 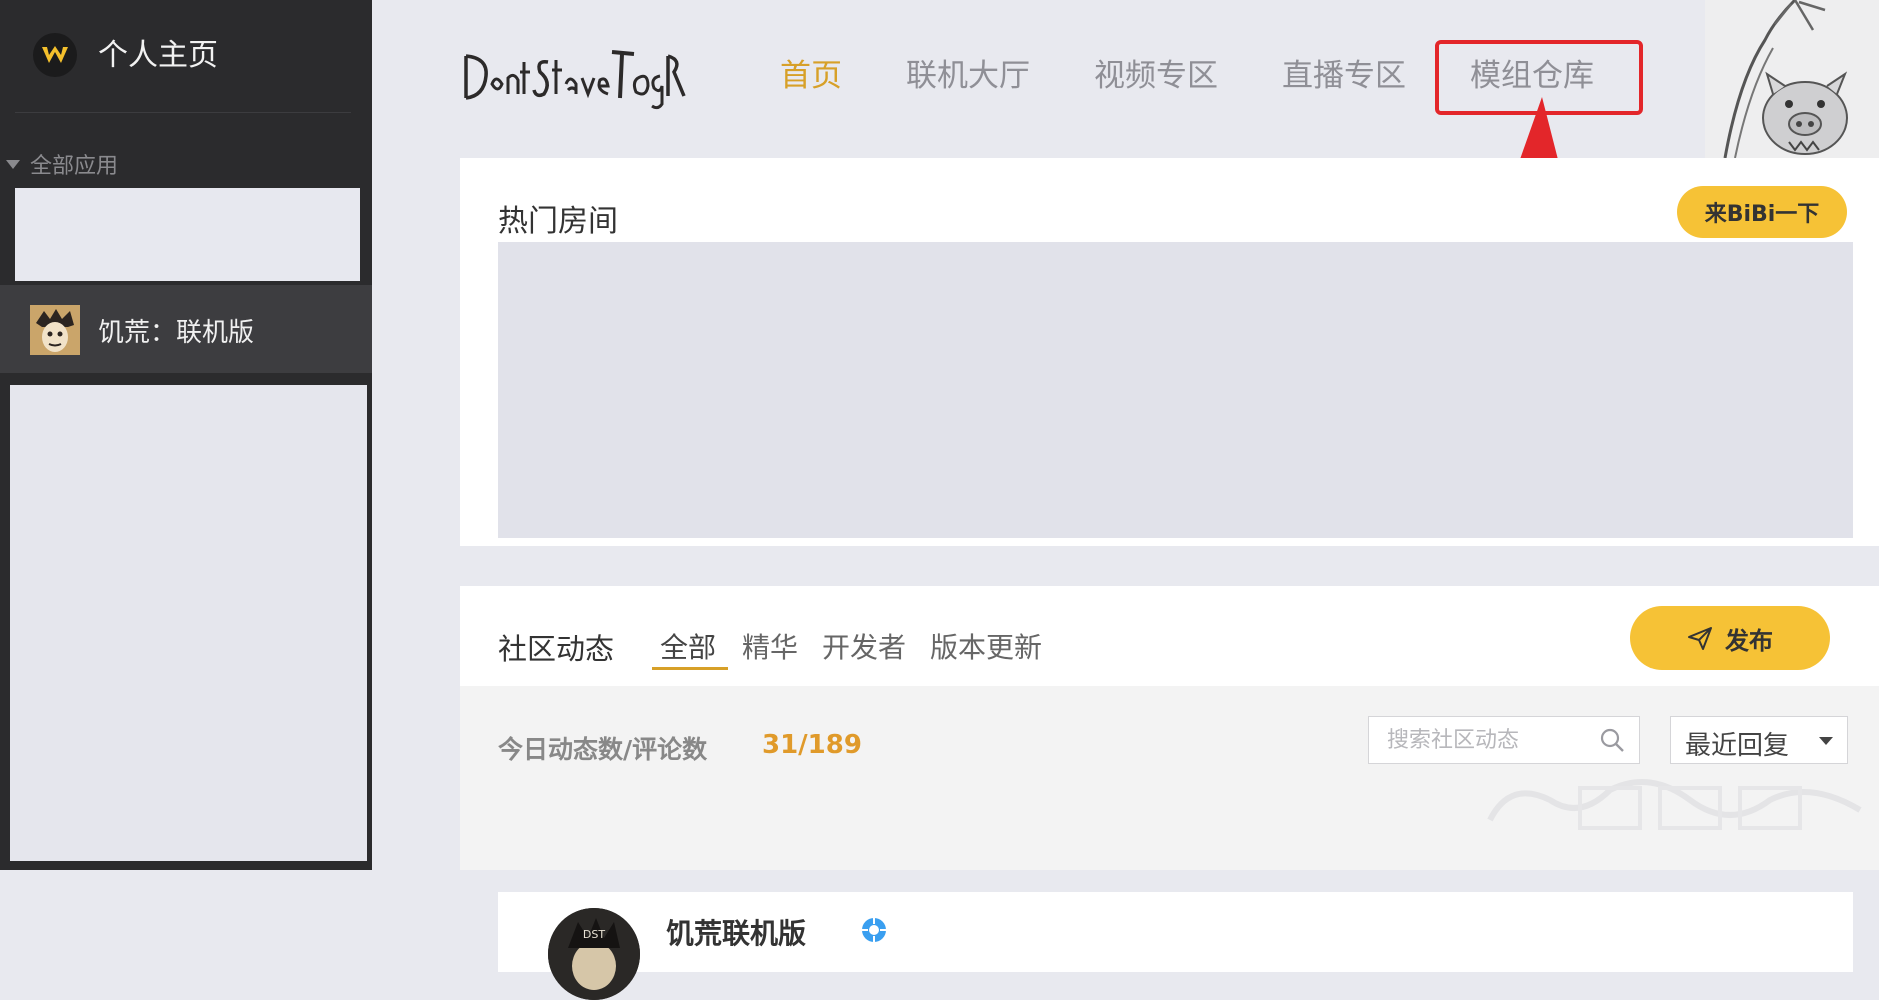 What do you see at coordinates (1762, 212) in the screenshot?
I see `bibi-button: 来BiBi一下` at bounding box center [1762, 212].